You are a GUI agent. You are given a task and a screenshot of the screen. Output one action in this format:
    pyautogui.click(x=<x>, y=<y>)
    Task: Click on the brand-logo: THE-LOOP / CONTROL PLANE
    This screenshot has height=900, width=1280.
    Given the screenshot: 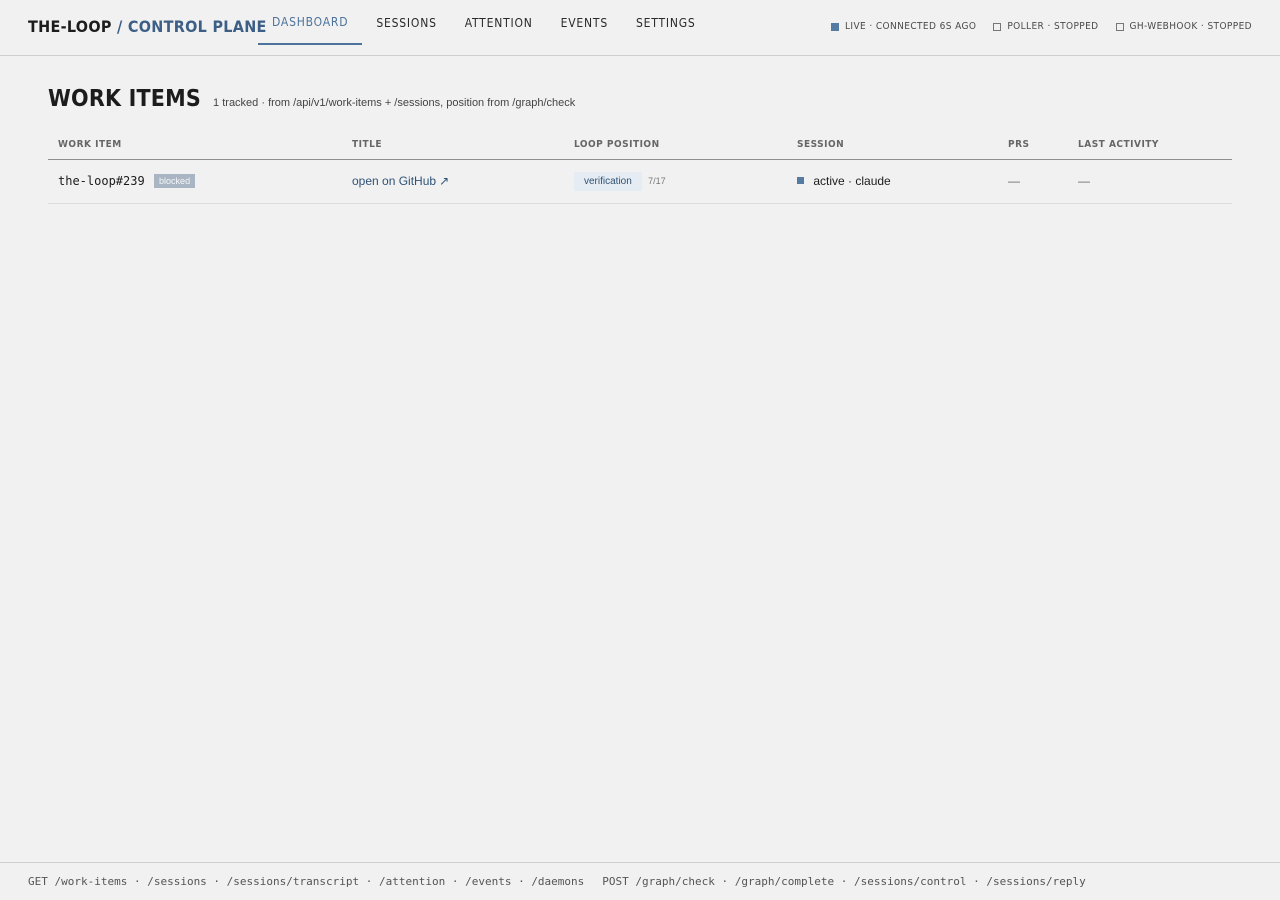 What is the action you would take?
    pyautogui.click(x=147, y=26)
    